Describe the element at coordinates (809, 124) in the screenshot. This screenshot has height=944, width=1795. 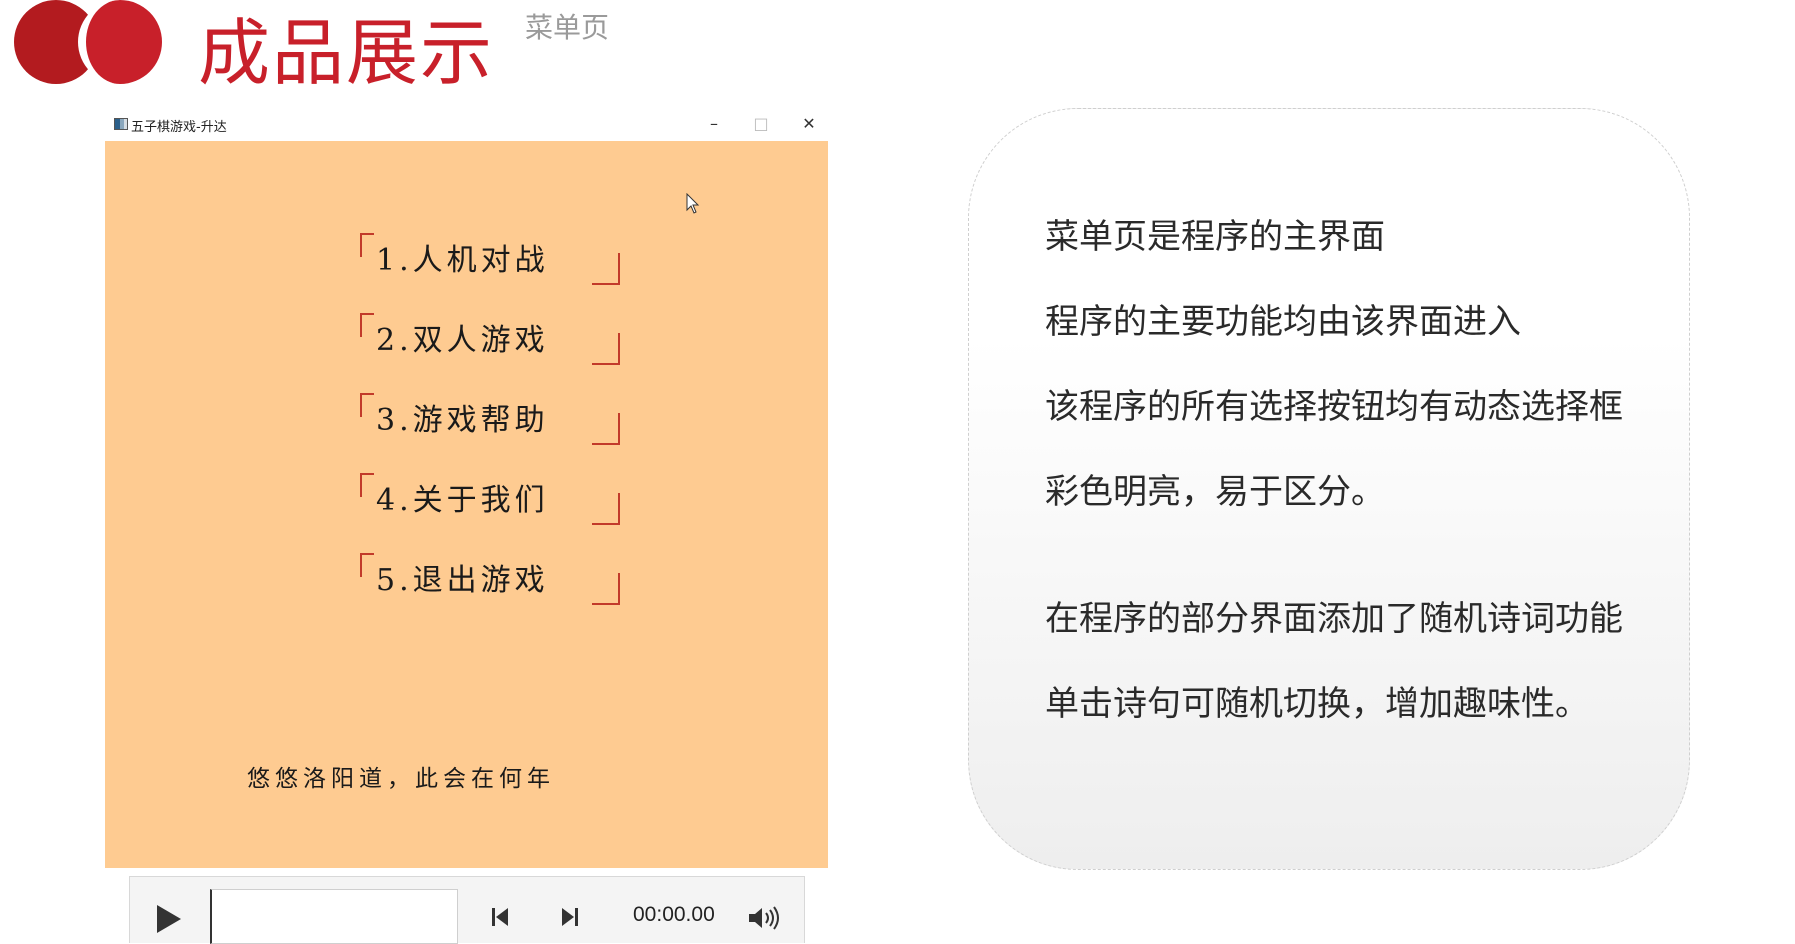
I see `close-button: ✕` at that location.